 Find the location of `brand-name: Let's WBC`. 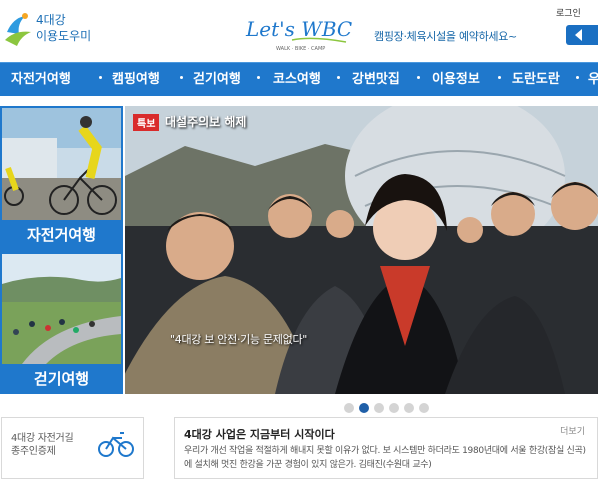

brand-name: Let's WBC is located at coordinates (298, 29).